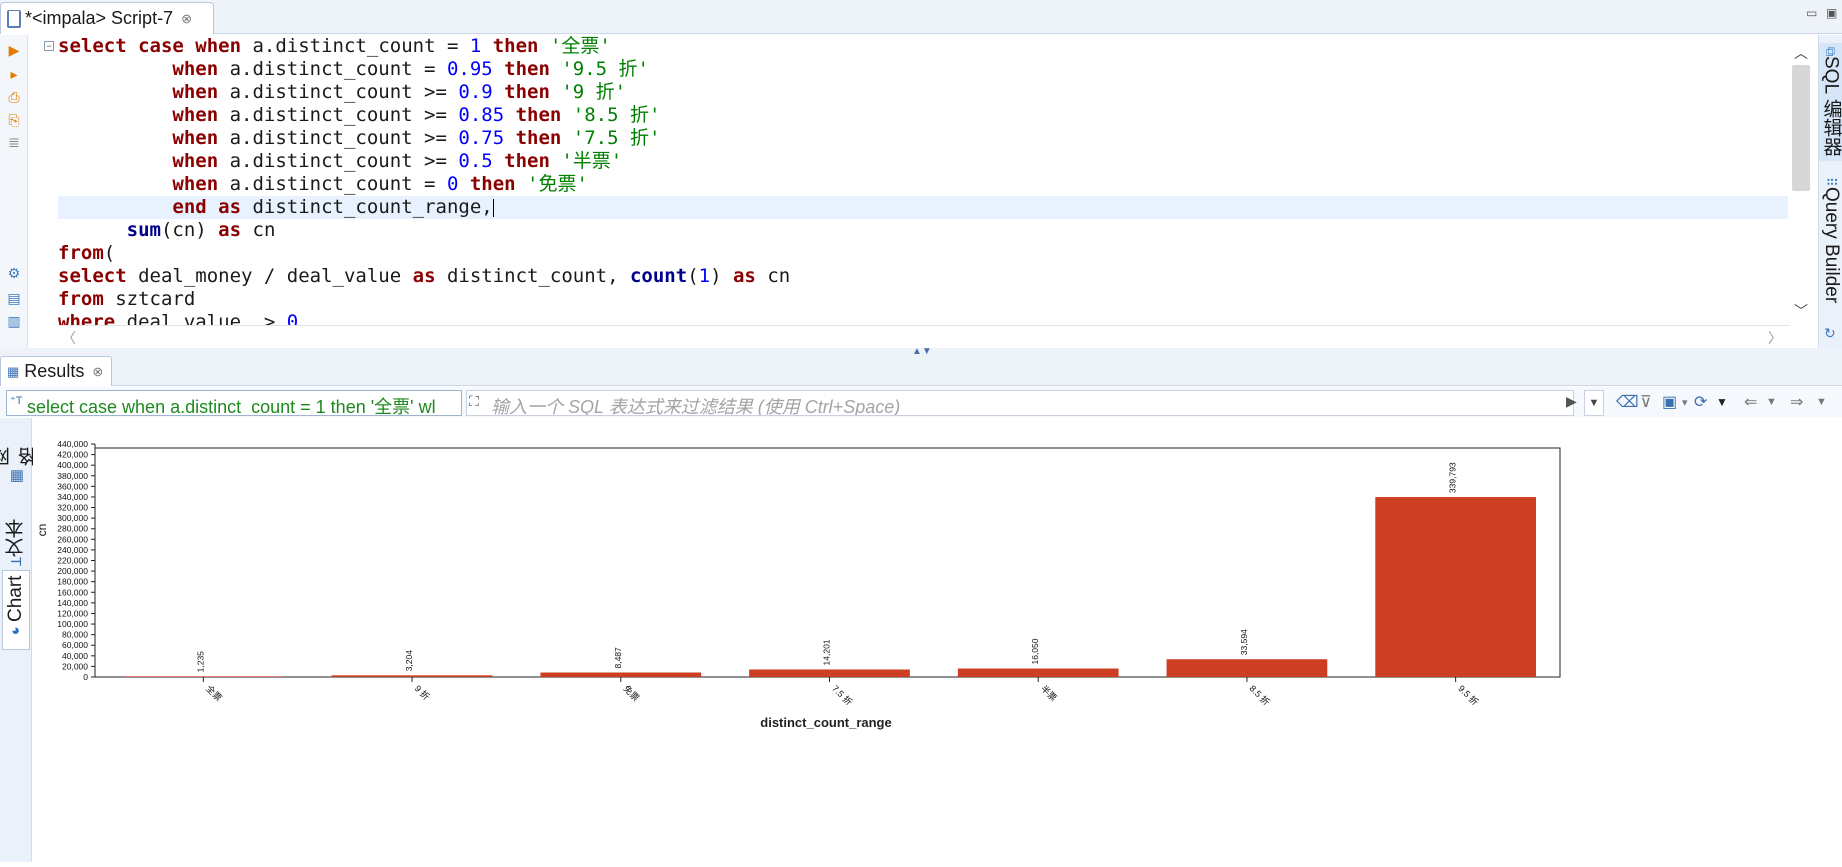 The image size is (1842, 867). I want to click on code-line: when a.distinct_count = 0 then '免票', so click(923, 184).